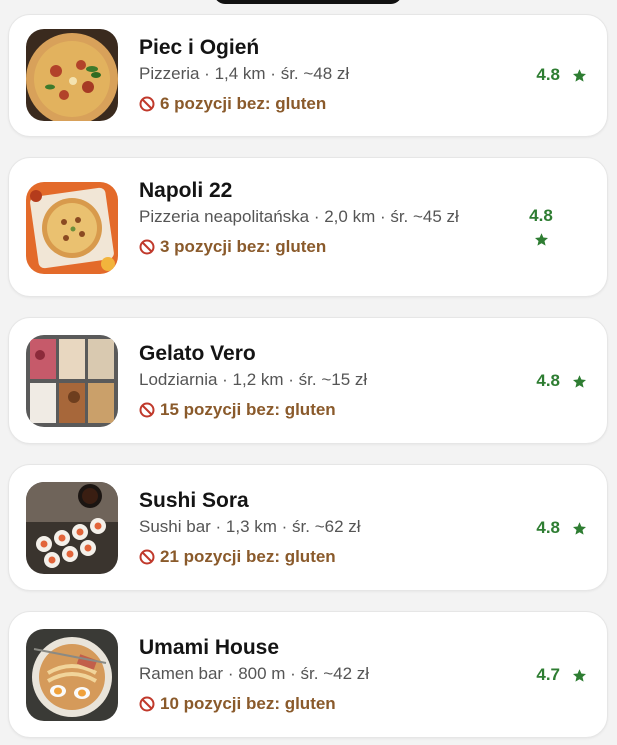 This screenshot has height=745, width=617. What do you see at coordinates (254, 673) in the screenshot?
I see `restaurant-meta: Ramen bar · 800 m · śr. ~42 zł` at bounding box center [254, 673].